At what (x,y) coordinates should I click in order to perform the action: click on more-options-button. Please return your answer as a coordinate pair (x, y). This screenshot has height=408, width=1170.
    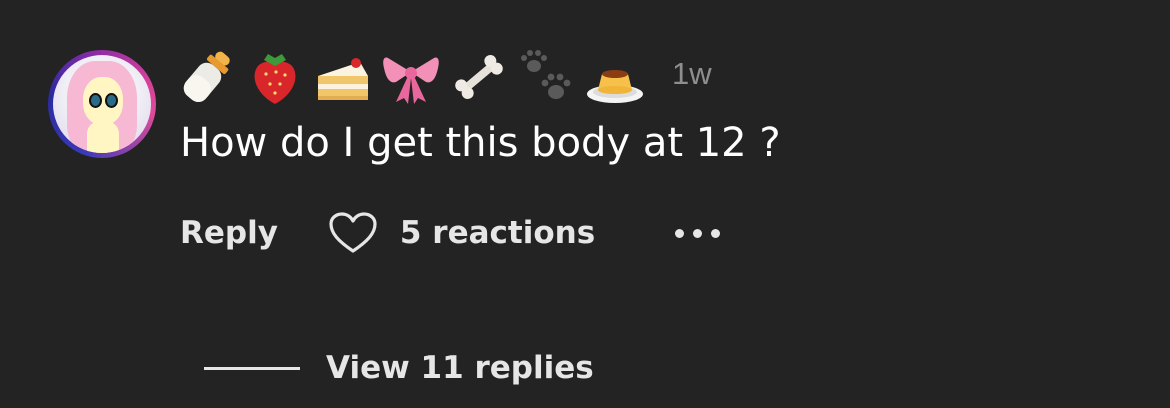
    Looking at the image, I should click on (698, 233).